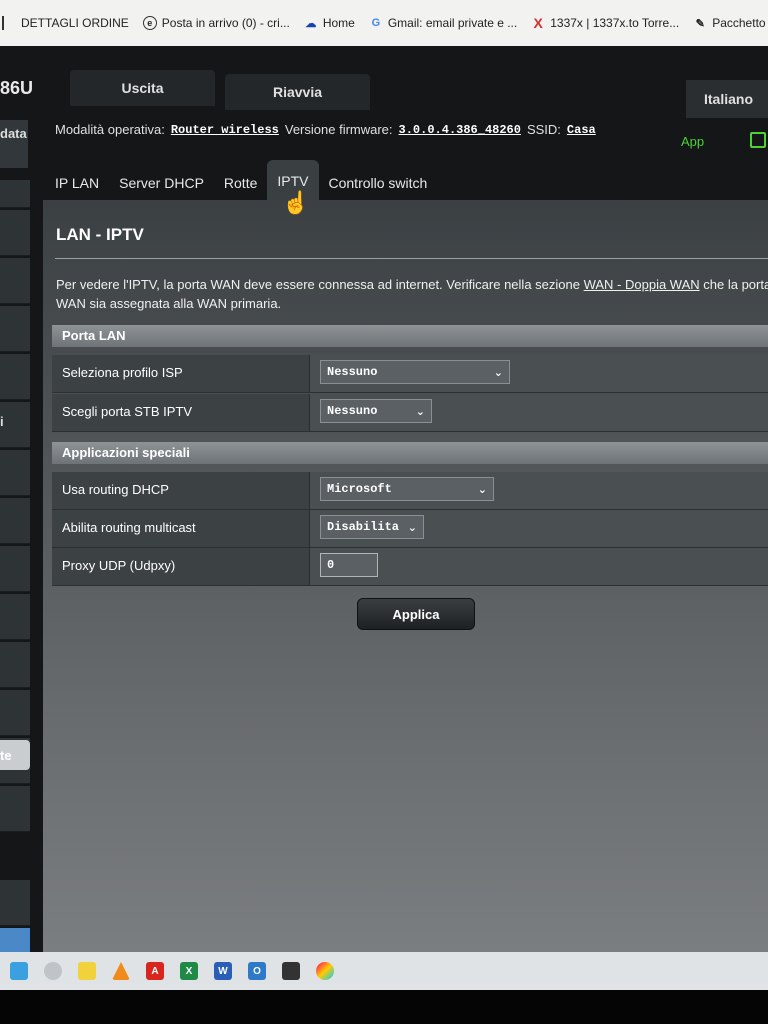 Image resolution: width=768 pixels, height=1024 pixels. What do you see at coordinates (730, 23) in the screenshot?
I see `bookmark-item: ✎Pacchetto le 5 fe` at bounding box center [730, 23].